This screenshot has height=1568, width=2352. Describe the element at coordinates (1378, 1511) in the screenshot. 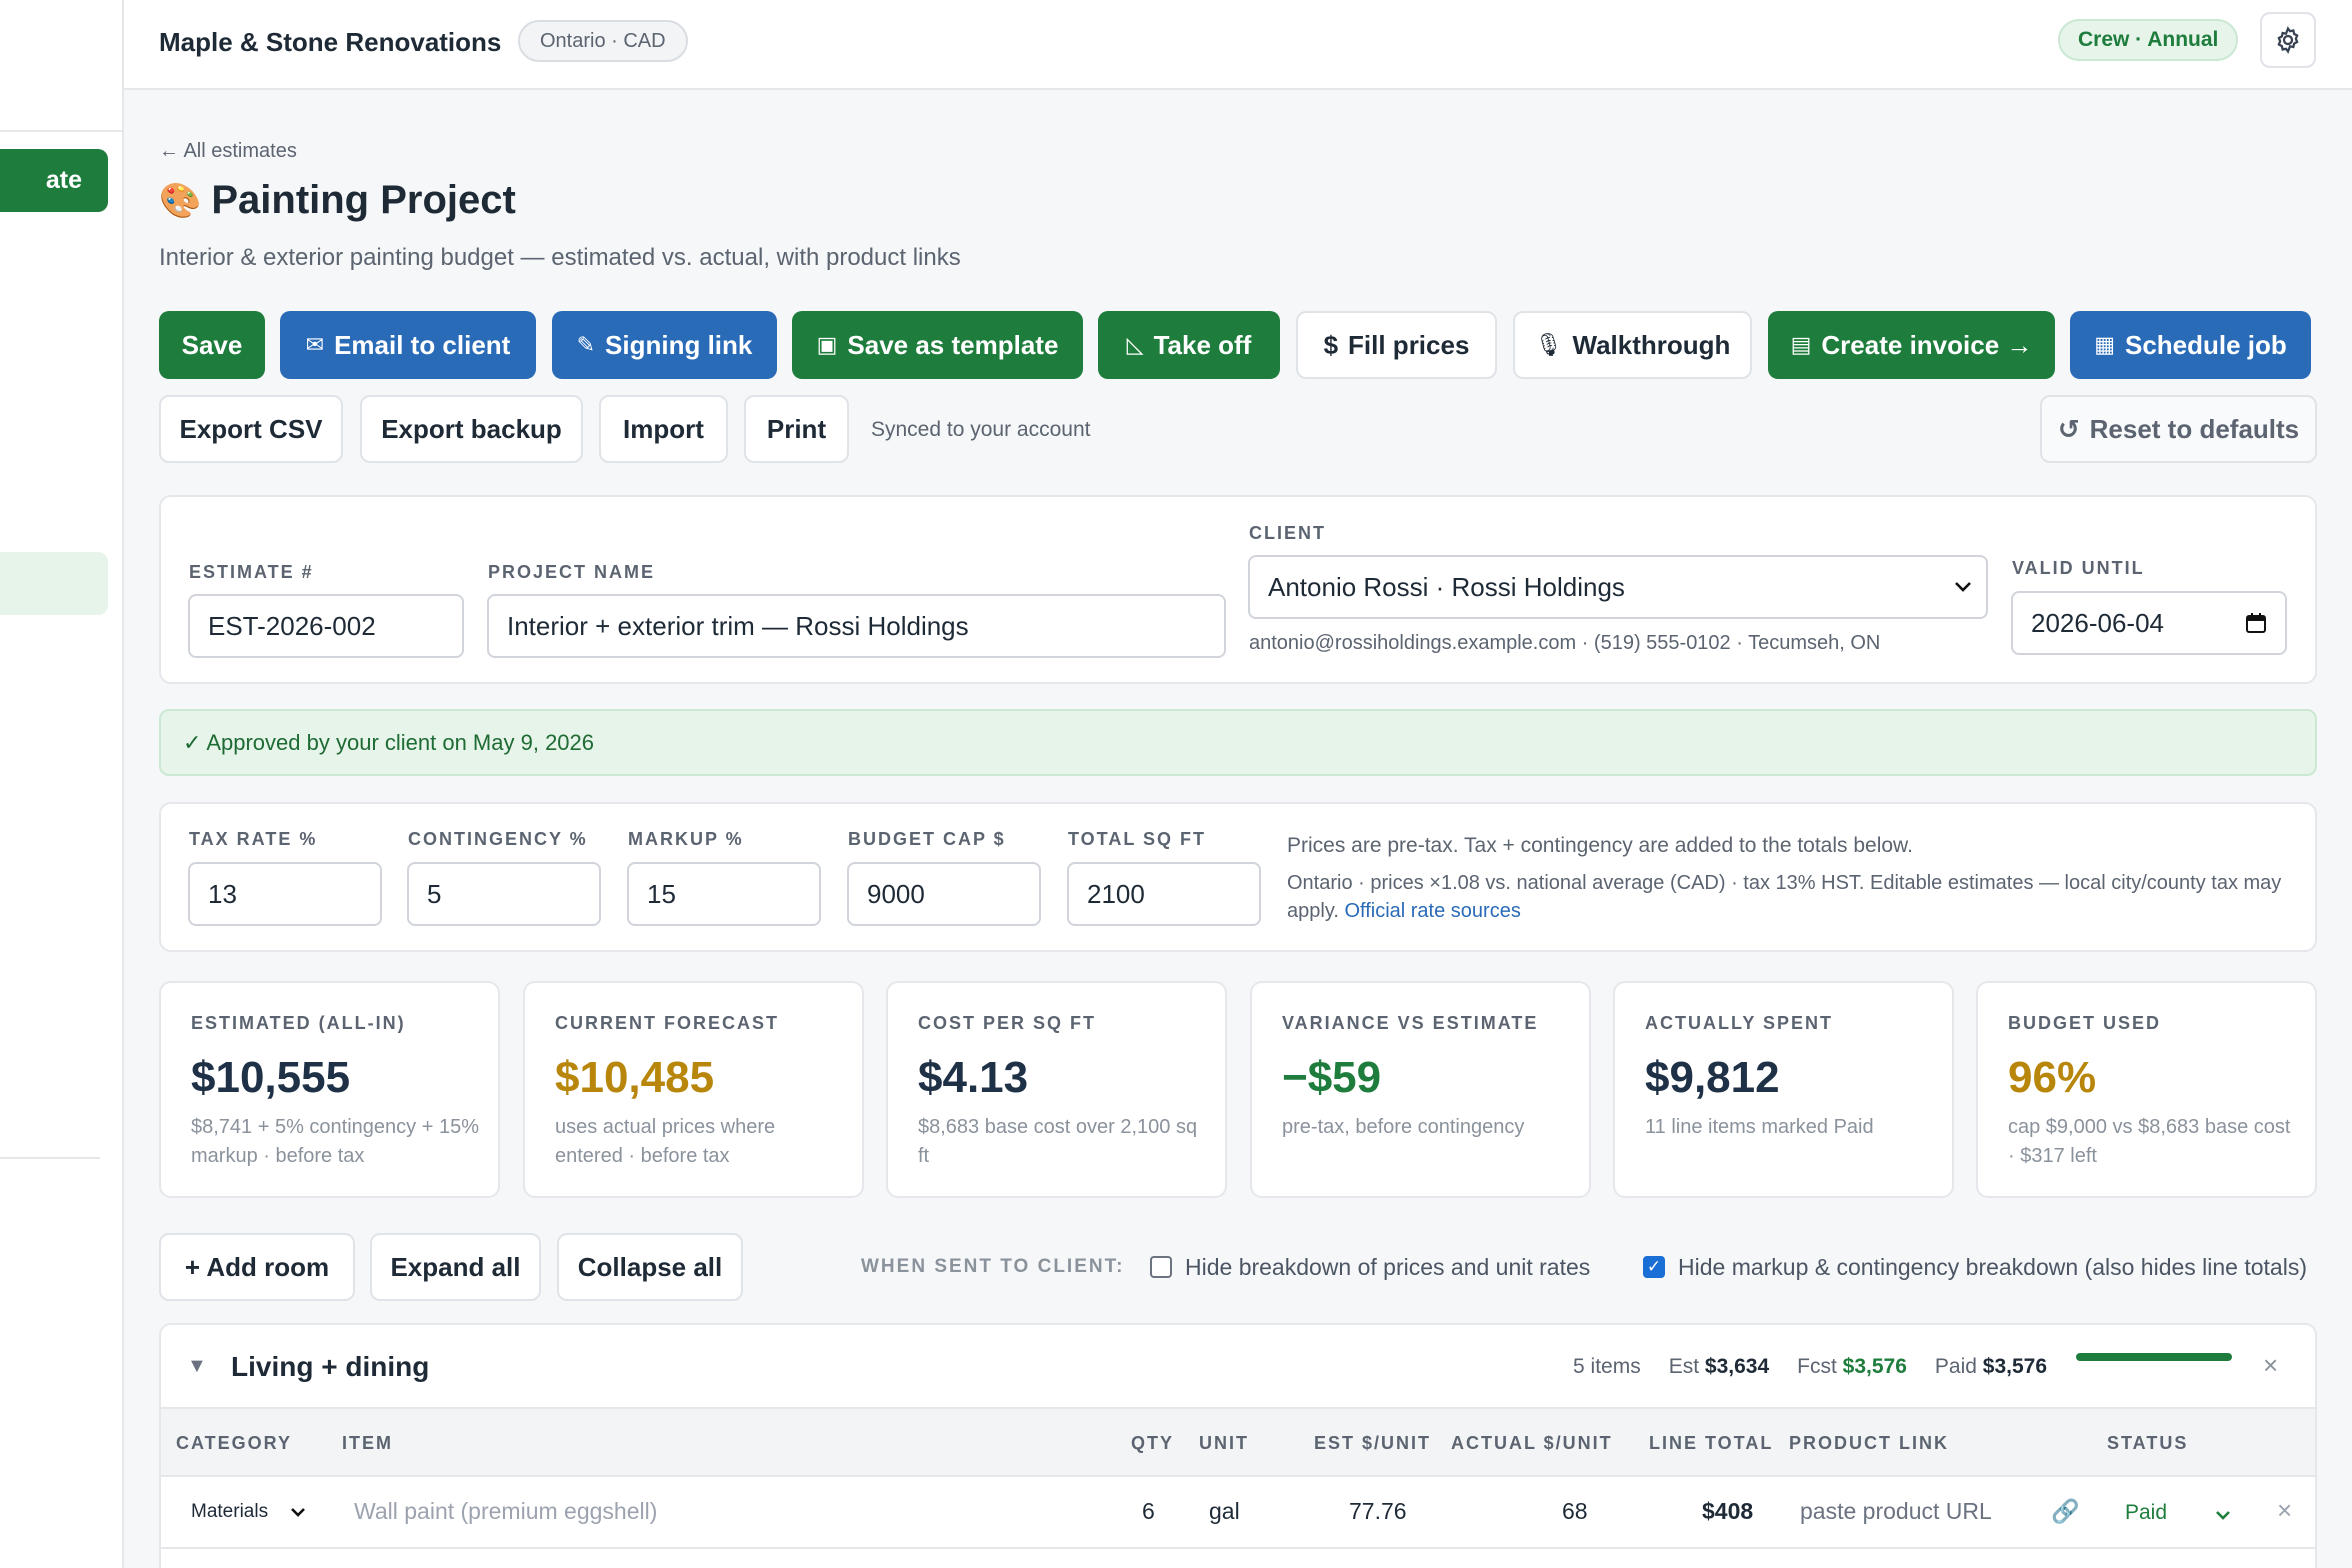

I see `est-unit-price-input: 77.76` at that location.